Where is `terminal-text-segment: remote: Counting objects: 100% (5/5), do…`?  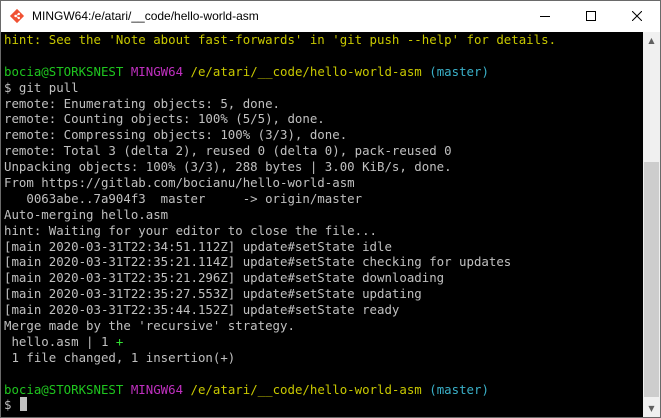 terminal-text-segment: remote: Counting objects: 100% (5/5), do… is located at coordinates (164, 119).